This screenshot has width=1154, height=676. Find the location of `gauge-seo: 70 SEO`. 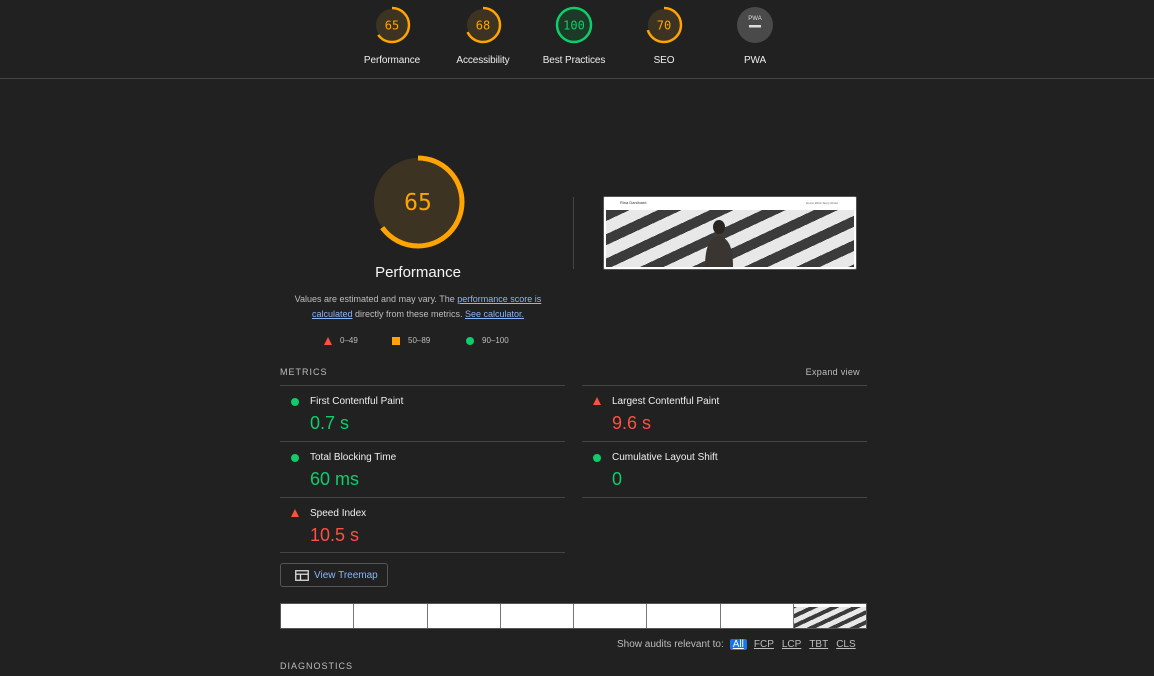

gauge-seo: 70 SEO is located at coordinates (664, 35).